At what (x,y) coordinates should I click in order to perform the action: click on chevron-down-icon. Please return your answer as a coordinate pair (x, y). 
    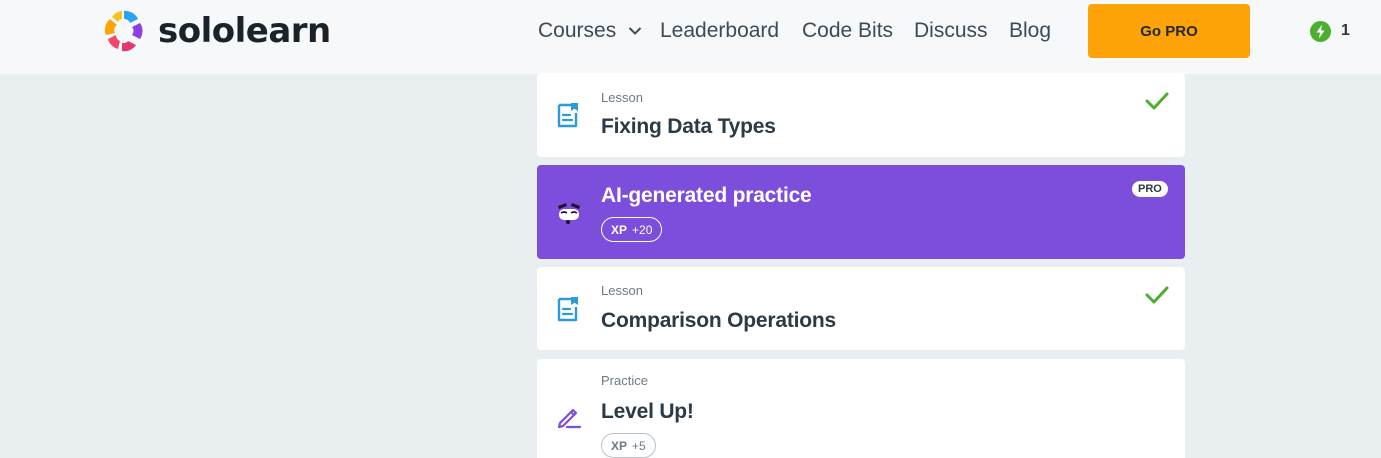
    Looking at the image, I should click on (635, 31).